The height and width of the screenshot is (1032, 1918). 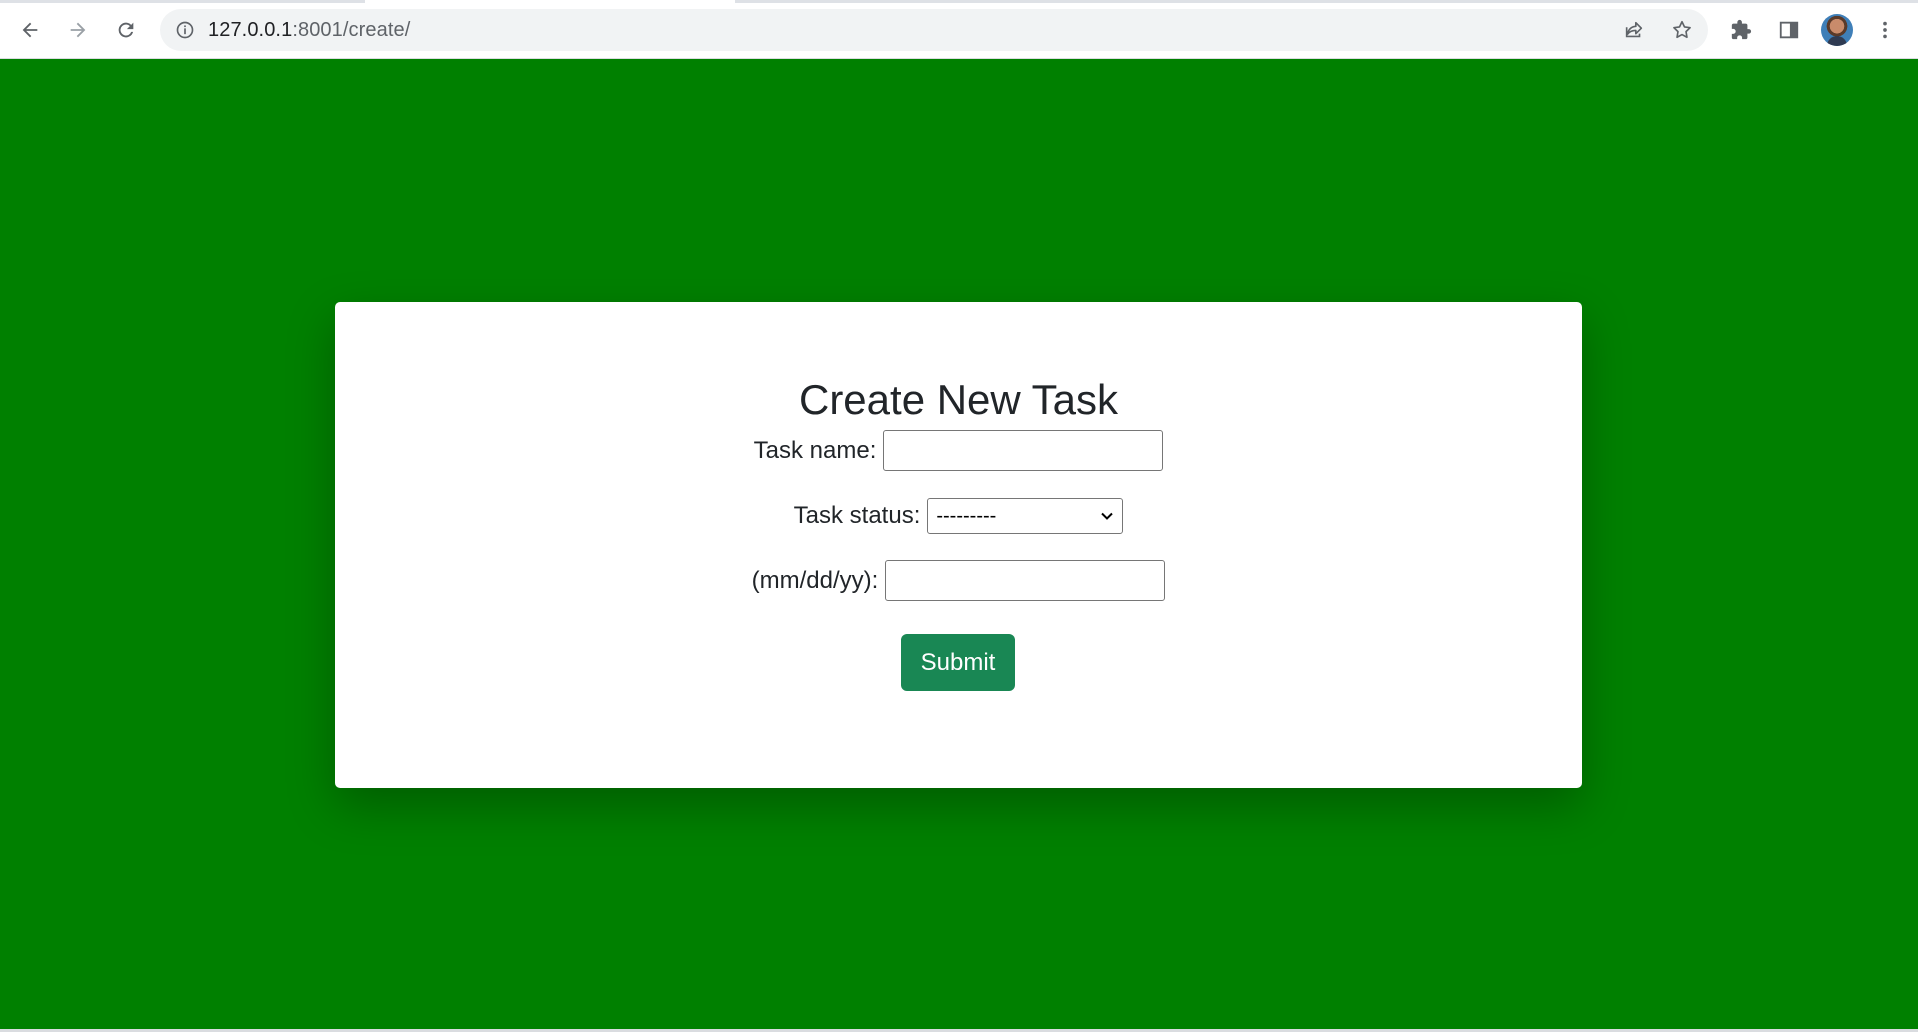 I want to click on chevron-down-icon, so click(x=1107, y=516).